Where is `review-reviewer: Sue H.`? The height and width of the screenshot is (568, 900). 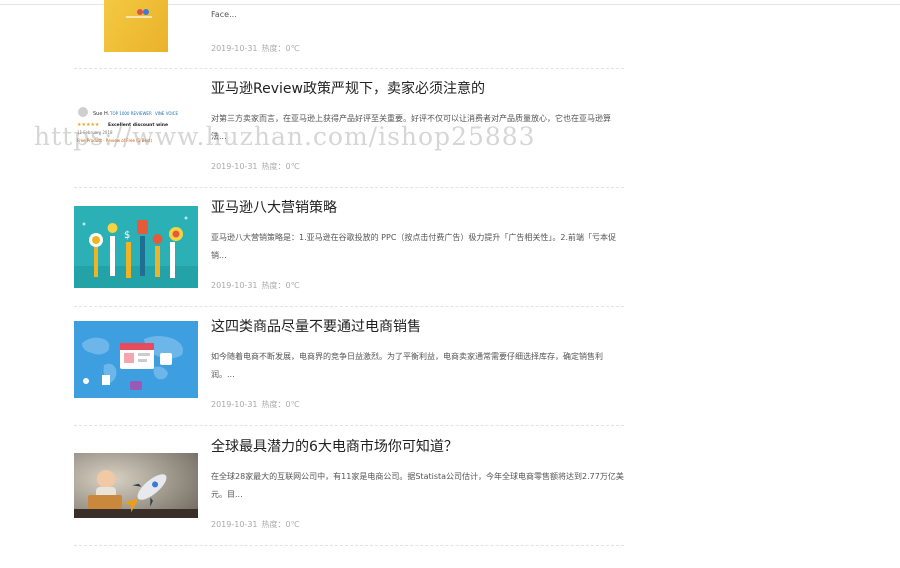 review-reviewer: Sue H. is located at coordinates (101, 114).